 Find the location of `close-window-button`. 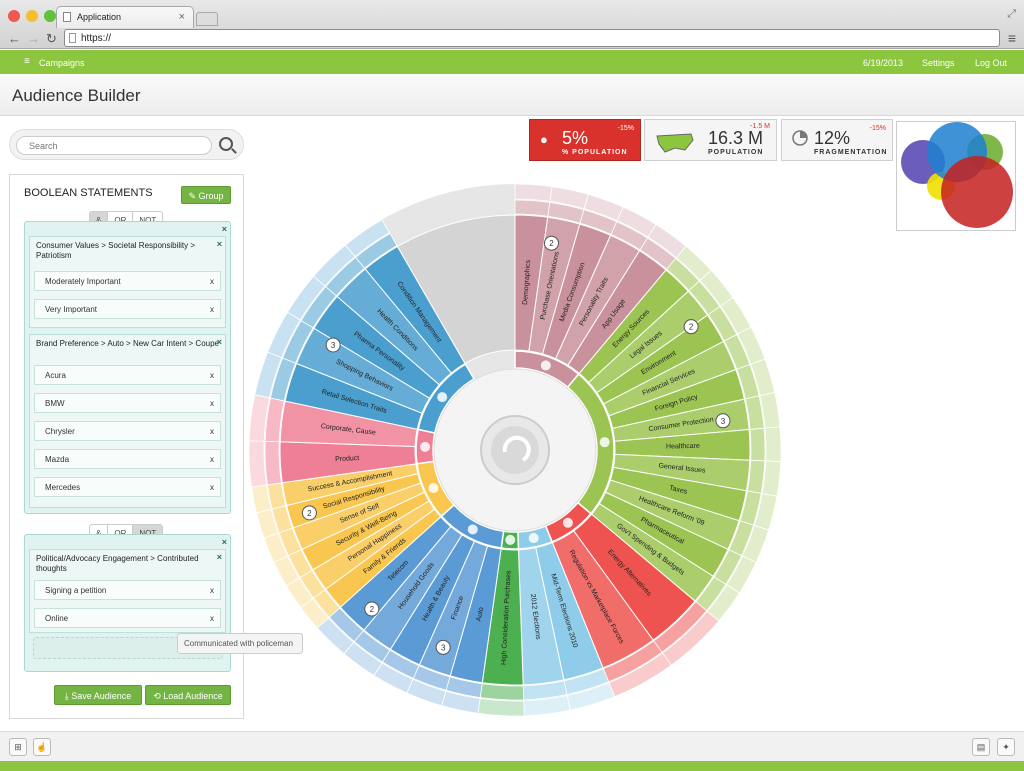

close-window-button is located at coordinates (14, 16).